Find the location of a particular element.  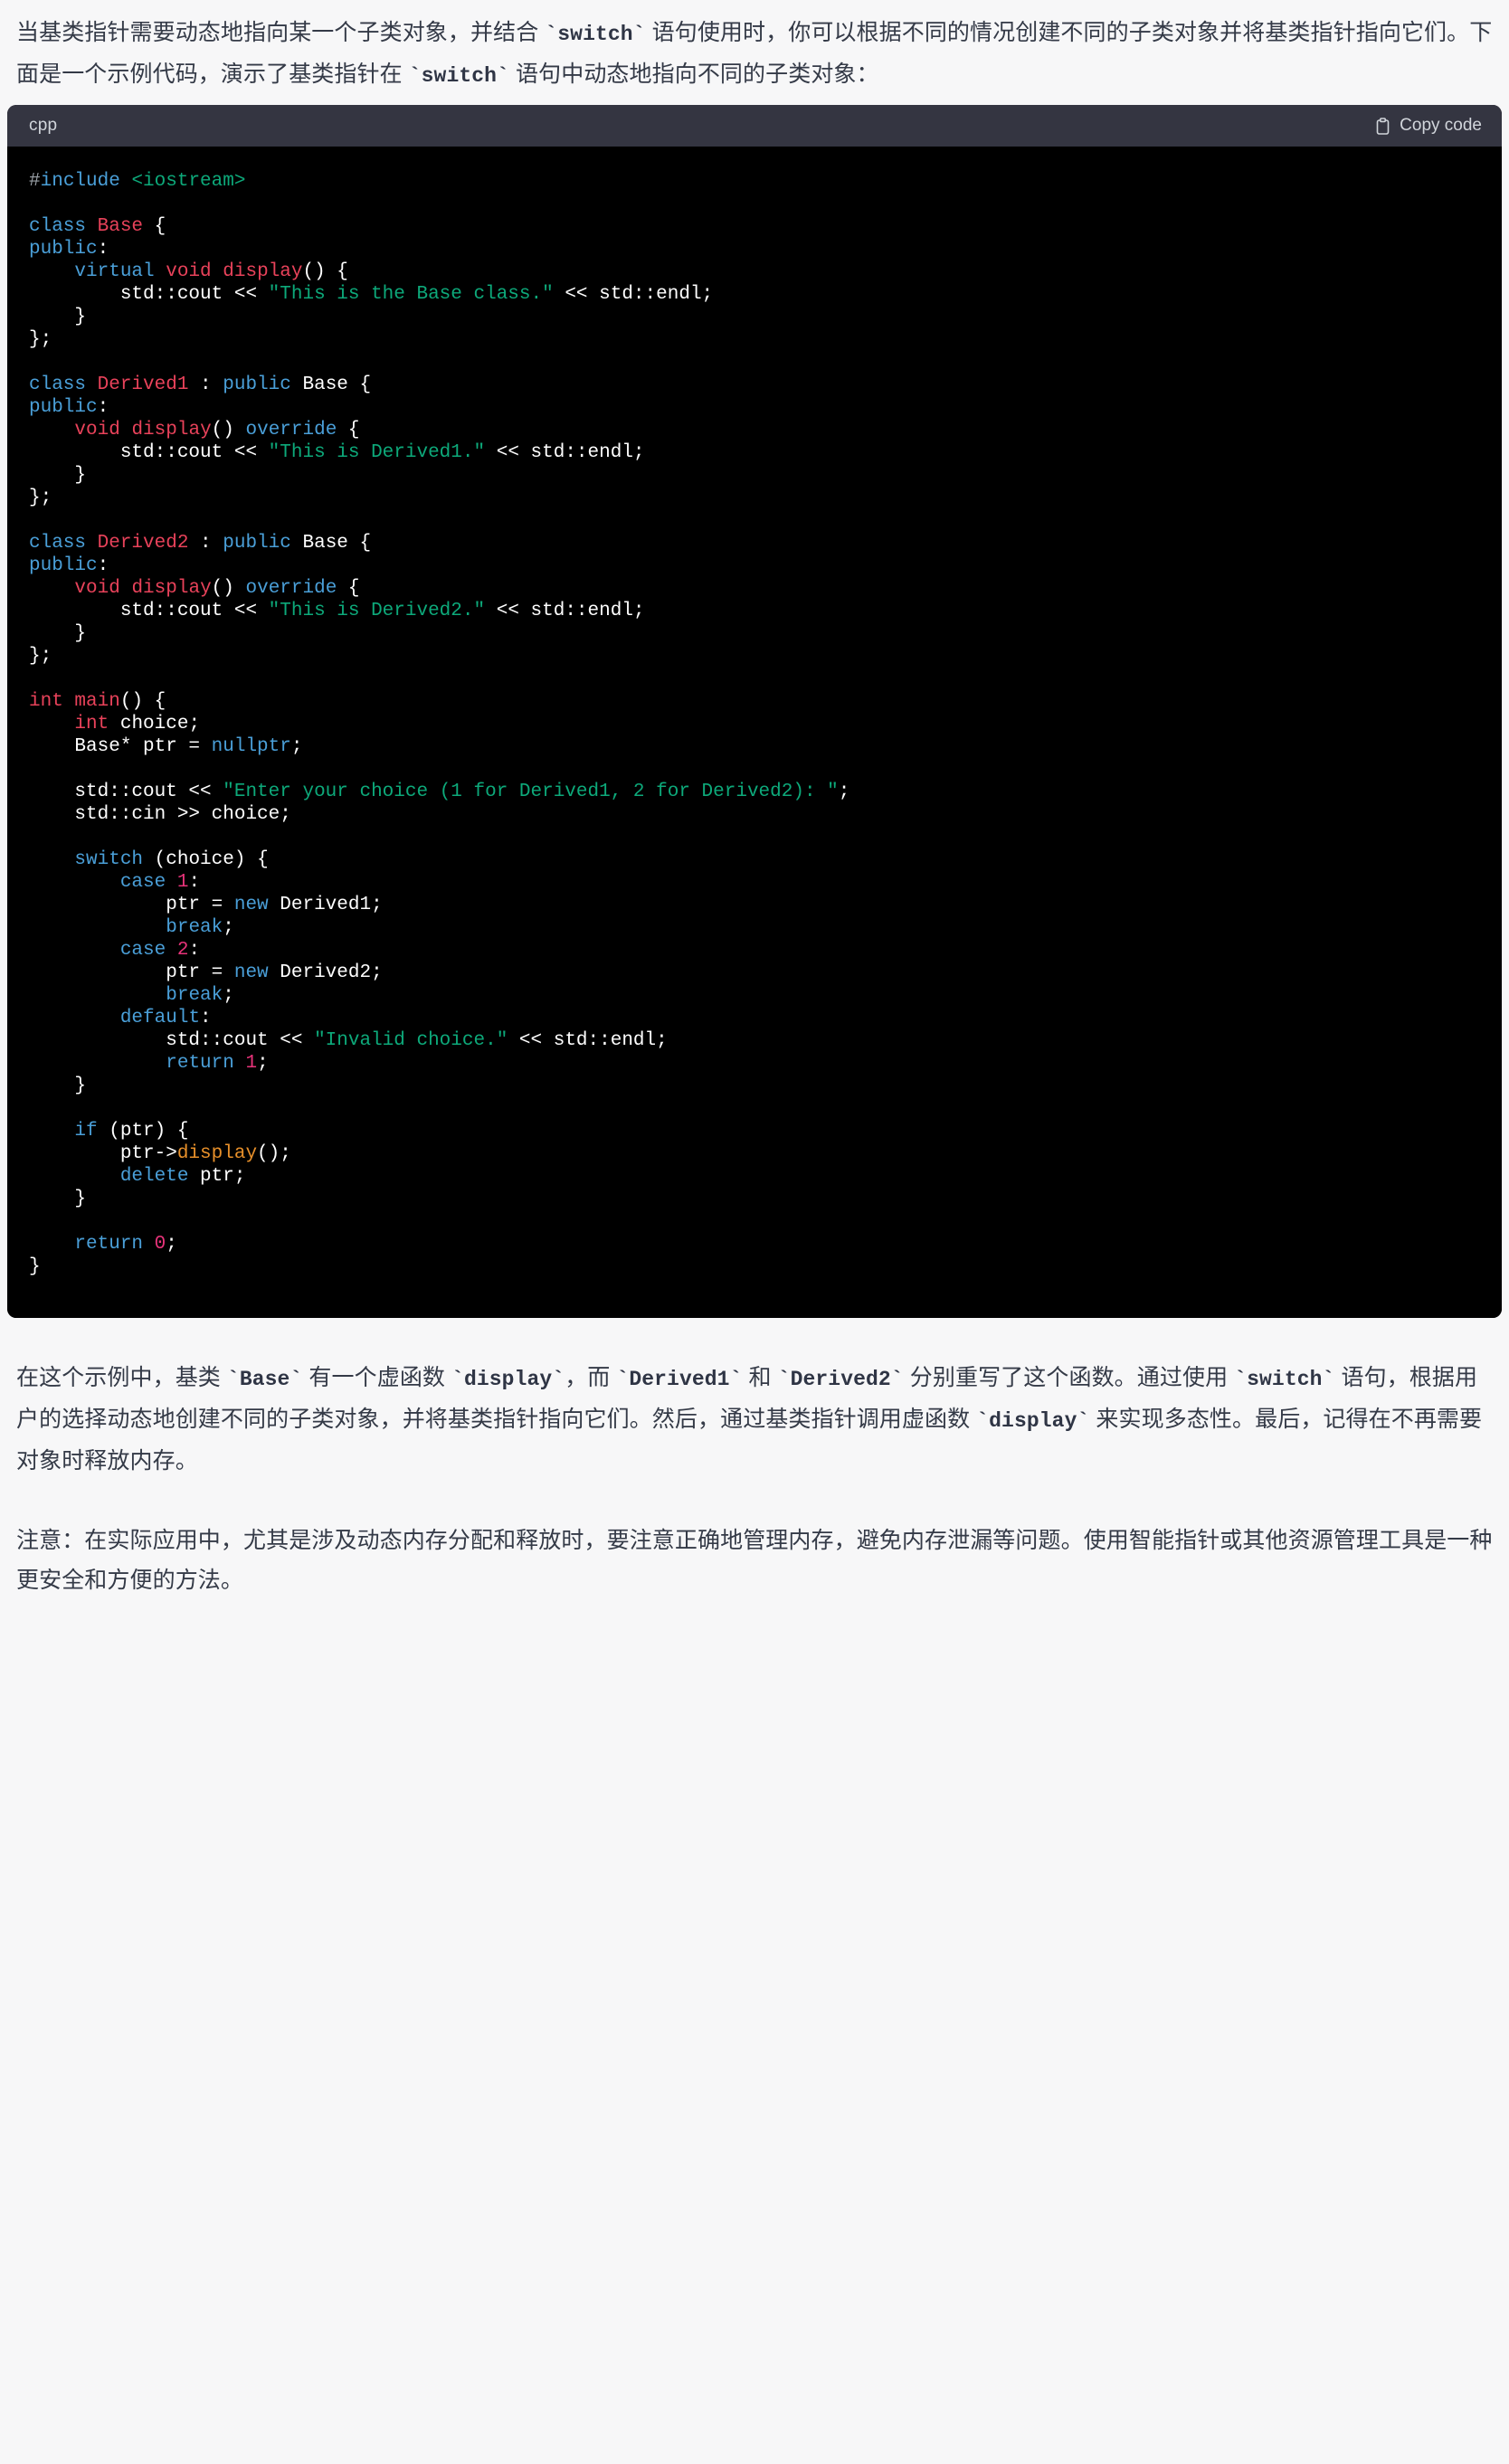

code-token: Base { is located at coordinates (331, 543).